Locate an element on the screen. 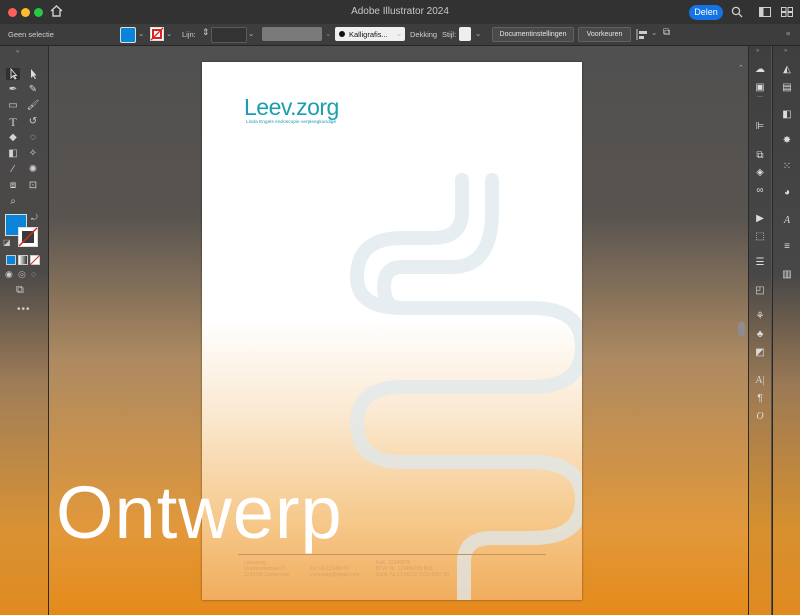 Image resolution: width=800 pixels, height=615 pixels. gradient-tool-icon: ◧ is located at coordinates (13, 154).